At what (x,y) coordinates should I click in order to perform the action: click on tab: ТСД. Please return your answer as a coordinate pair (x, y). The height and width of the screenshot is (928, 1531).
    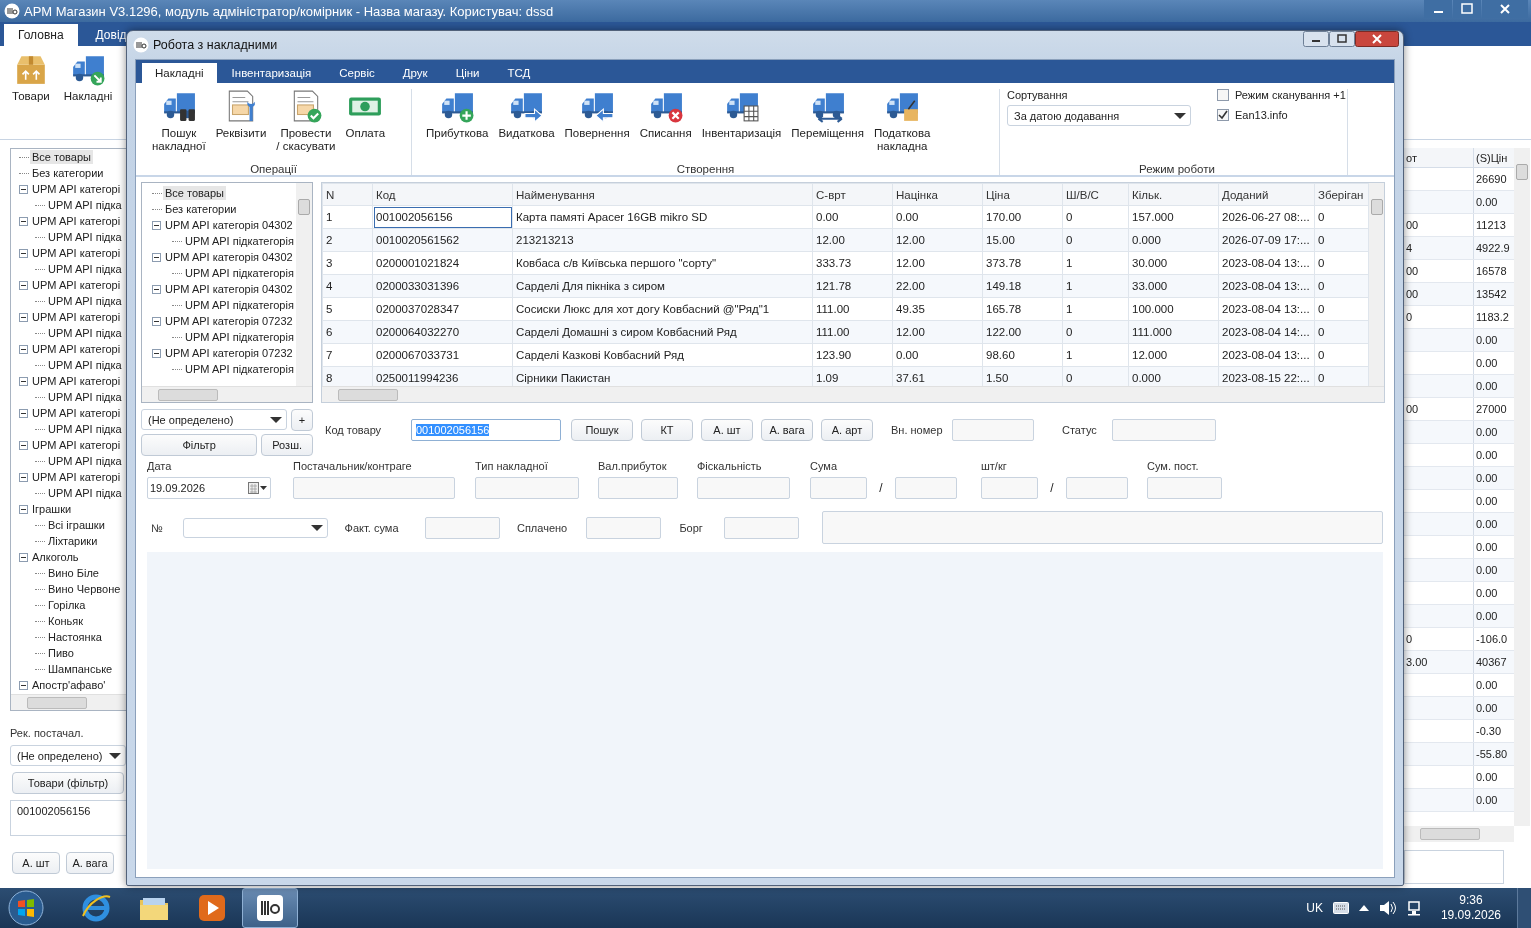
    Looking at the image, I should click on (519, 73).